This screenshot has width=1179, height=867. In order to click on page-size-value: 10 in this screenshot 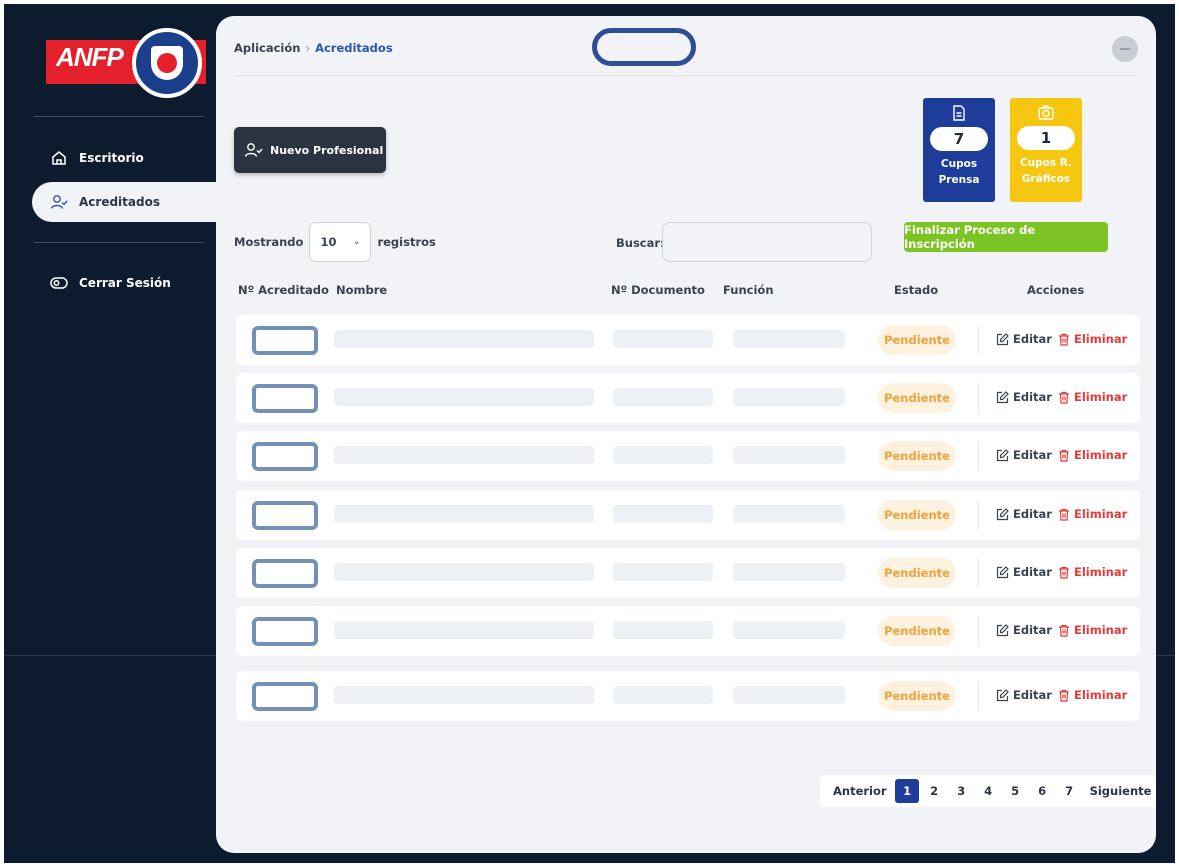, I will do `click(328, 242)`.